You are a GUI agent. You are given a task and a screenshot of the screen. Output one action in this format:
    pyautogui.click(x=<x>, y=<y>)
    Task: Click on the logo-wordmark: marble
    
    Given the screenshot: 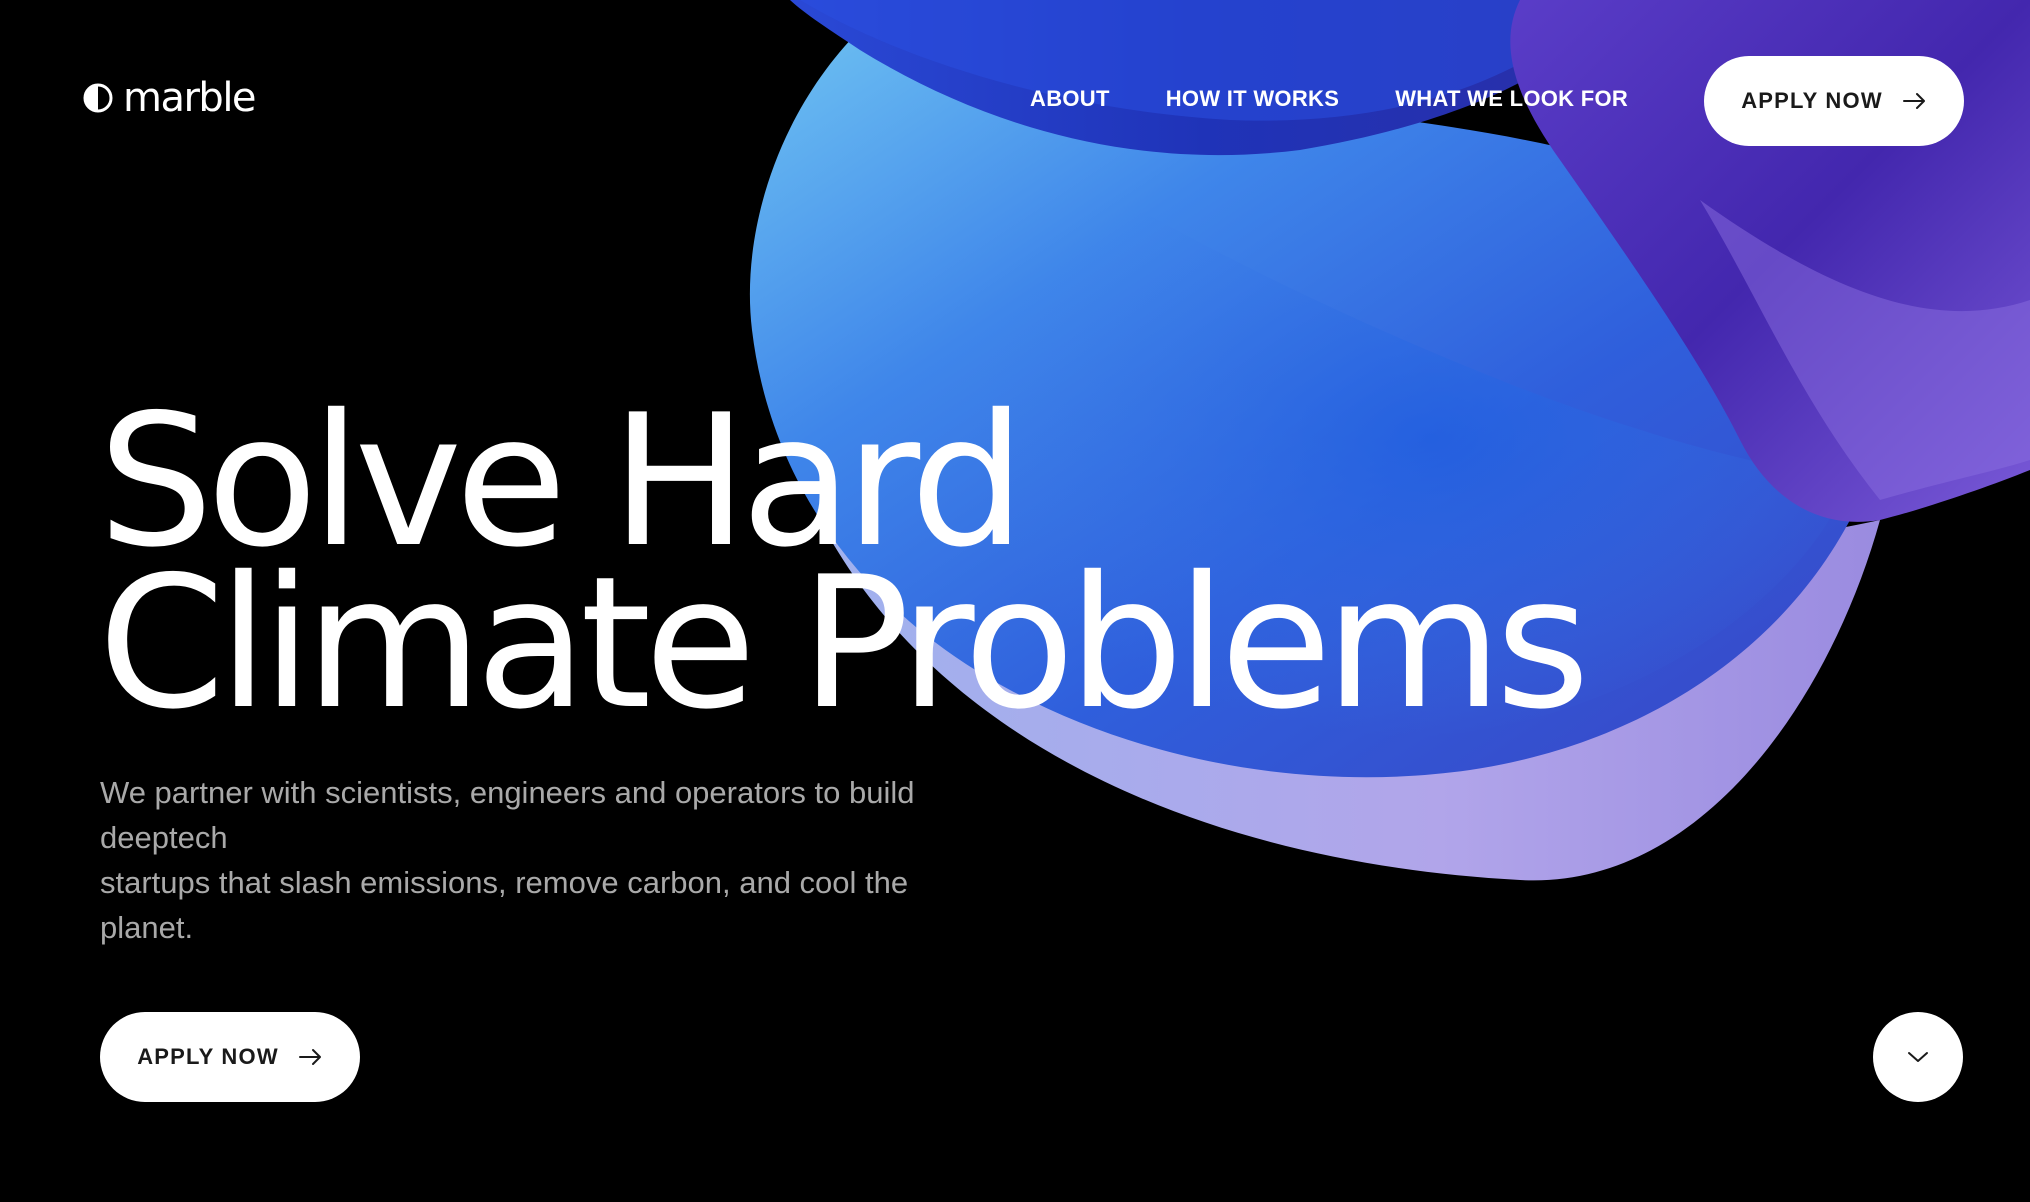 What is the action you would take?
    pyautogui.click(x=190, y=98)
    